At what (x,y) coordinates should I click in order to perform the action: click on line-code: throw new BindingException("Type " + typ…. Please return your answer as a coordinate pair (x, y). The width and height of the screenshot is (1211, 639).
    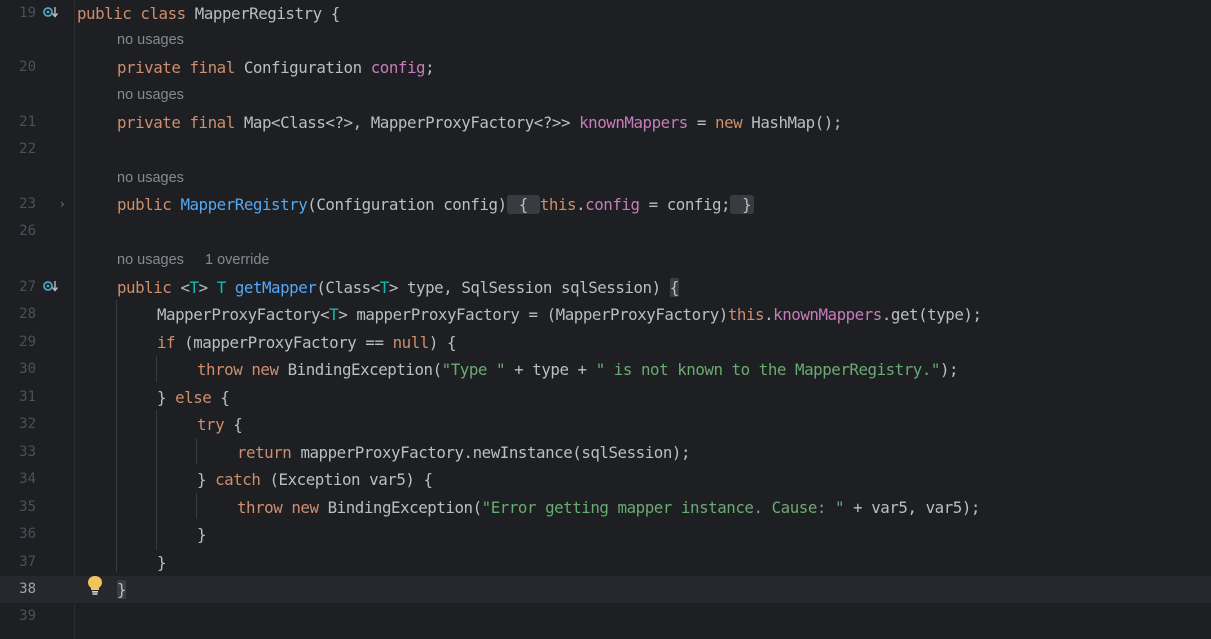
    Looking at the image, I should click on (578, 369).